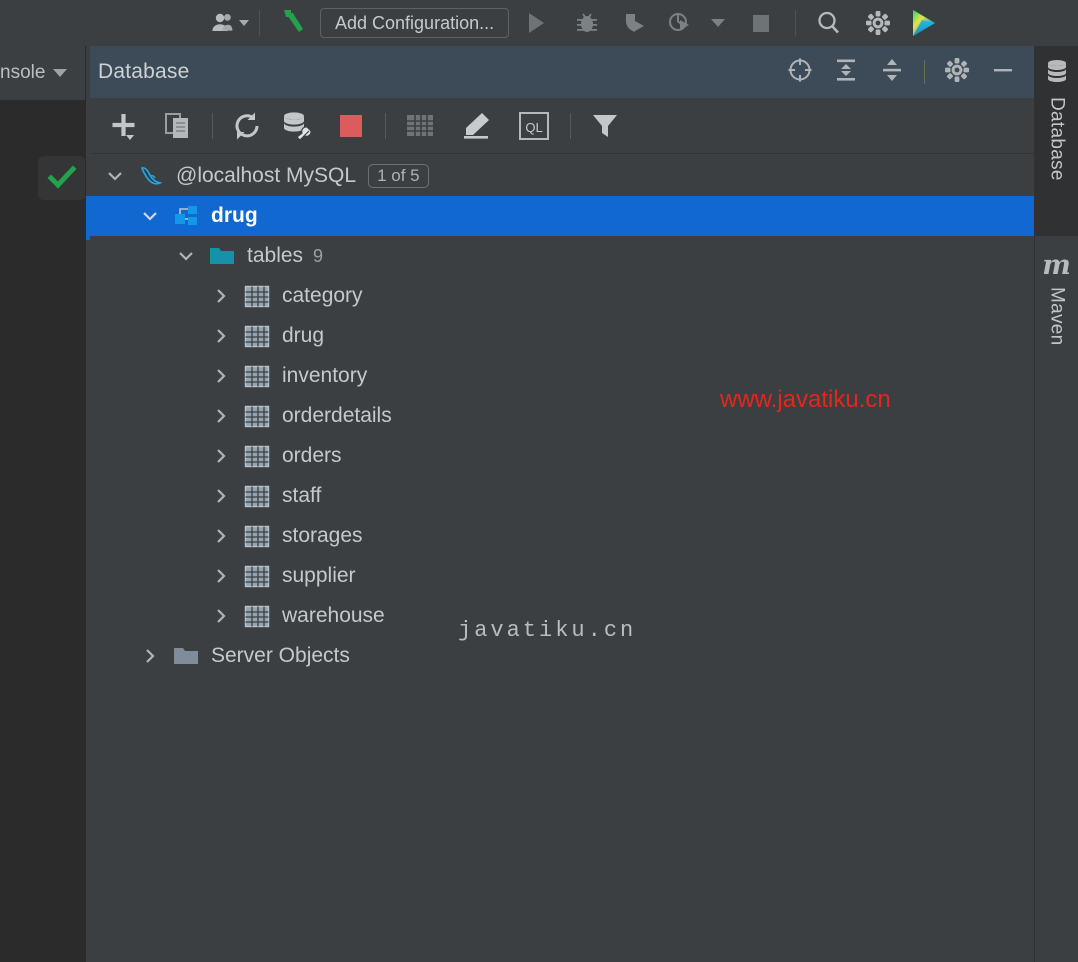 This screenshot has height=962, width=1078. What do you see at coordinates (562, 456) in the screenshot?
I see `table-row: orders` at bounding box center [562, 456].